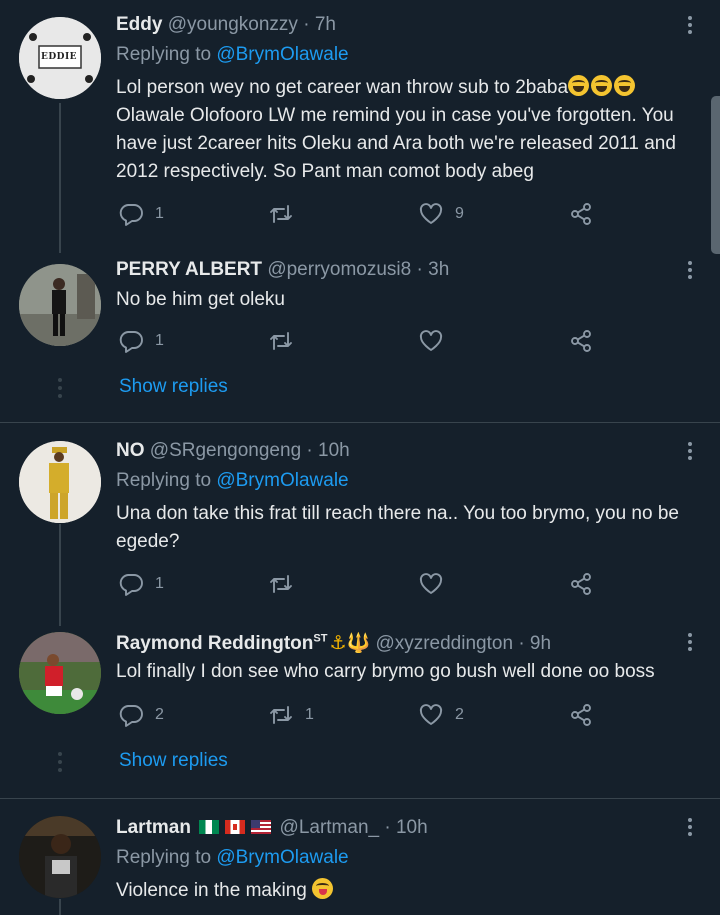 This screenshot has height=915, width=720. I want to click on display-name-superscript: ST, so click(320, 638).